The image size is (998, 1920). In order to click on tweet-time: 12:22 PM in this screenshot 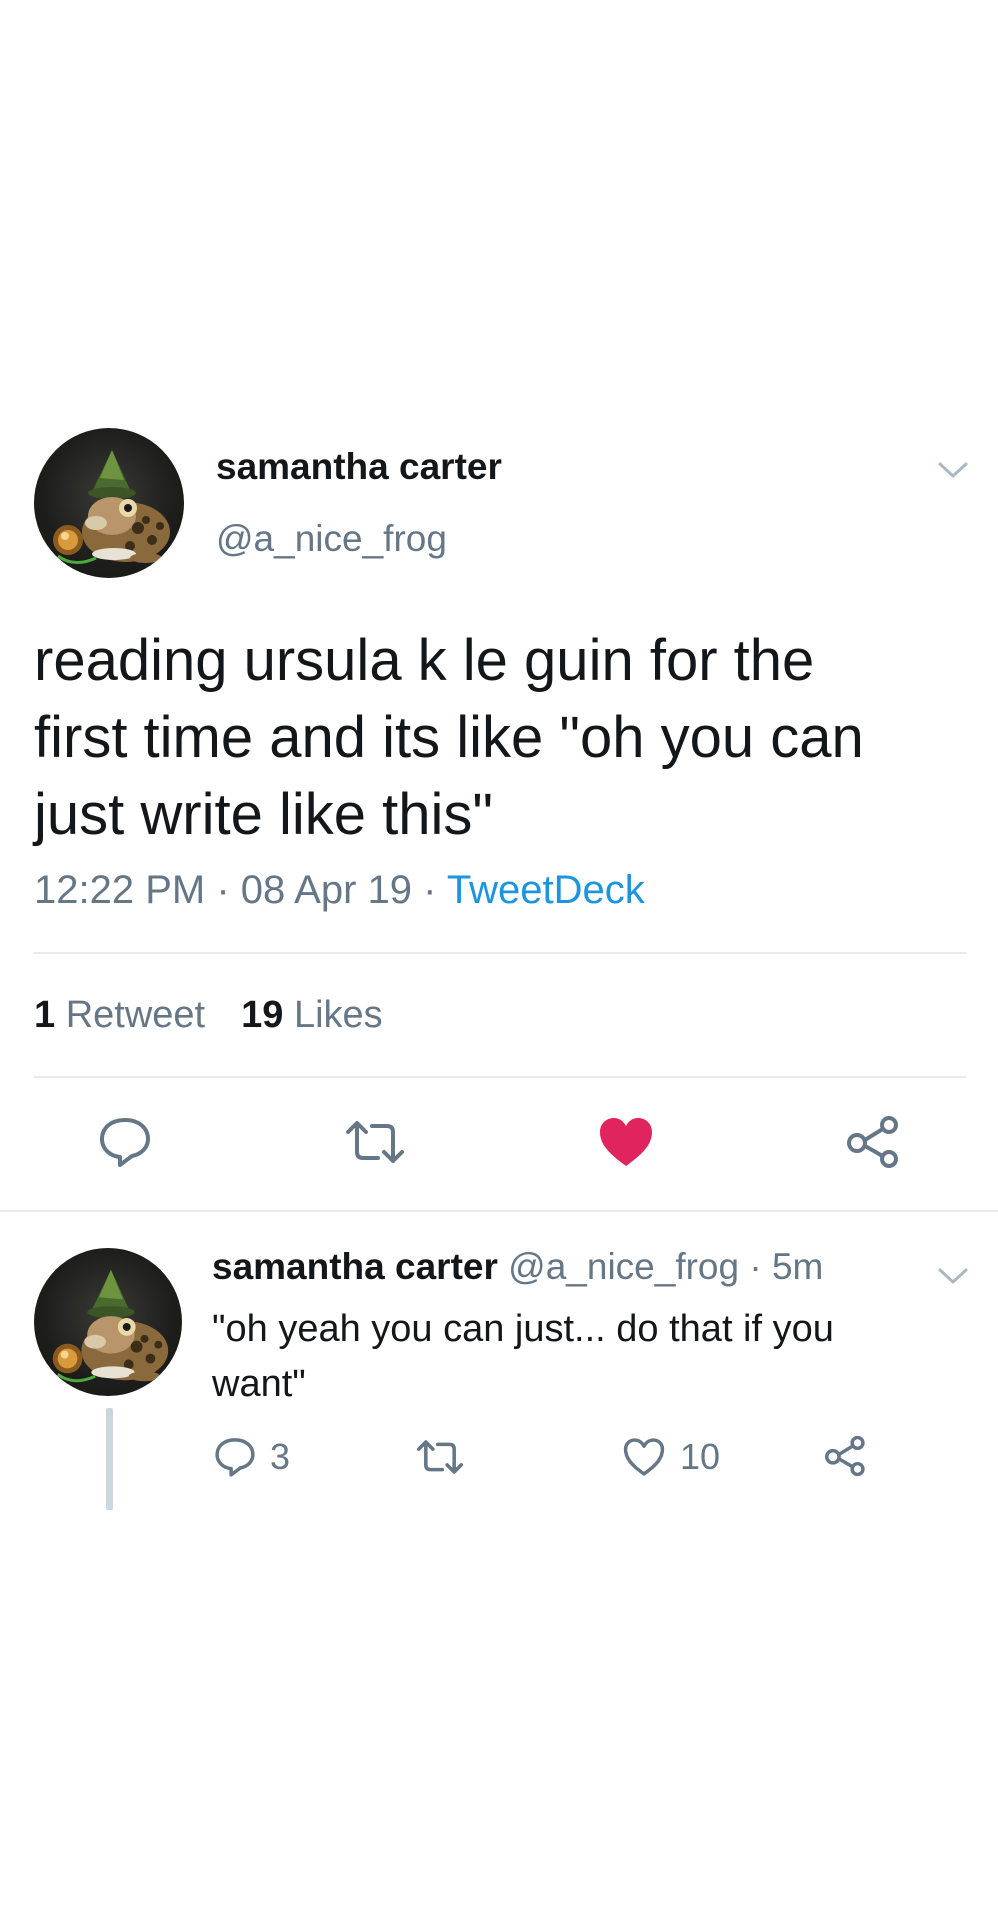, I will do `click(120, 890)`.